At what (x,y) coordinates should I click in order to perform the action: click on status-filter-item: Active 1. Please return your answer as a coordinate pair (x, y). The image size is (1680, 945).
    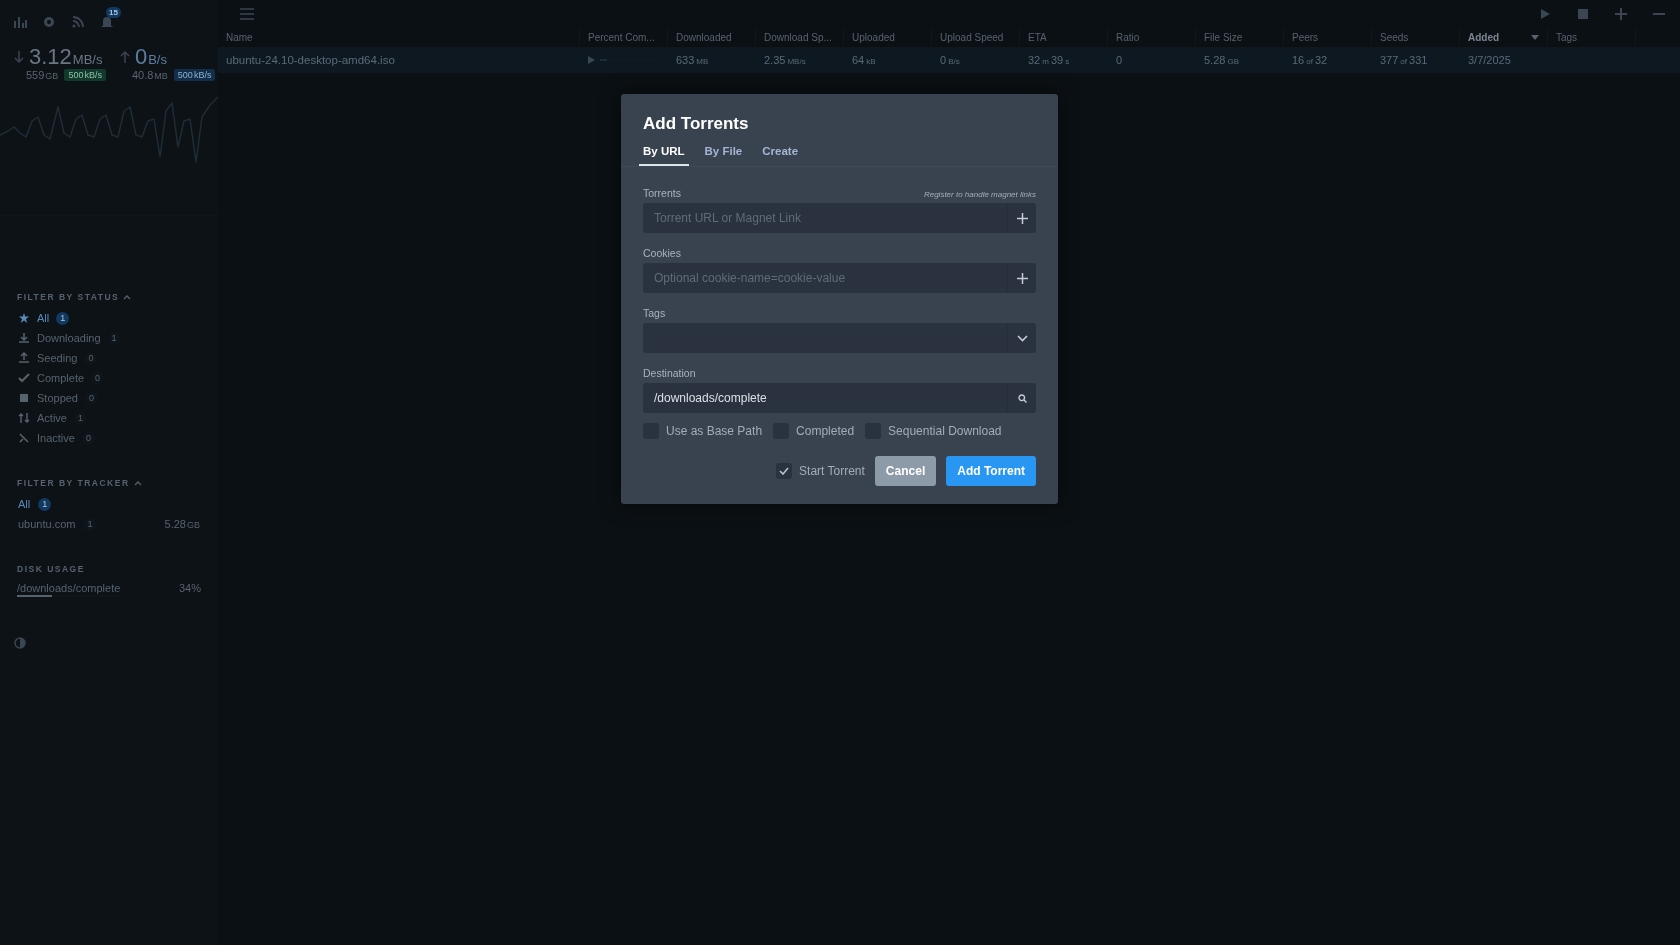
    Looking at the image, I should click on (109, 418).